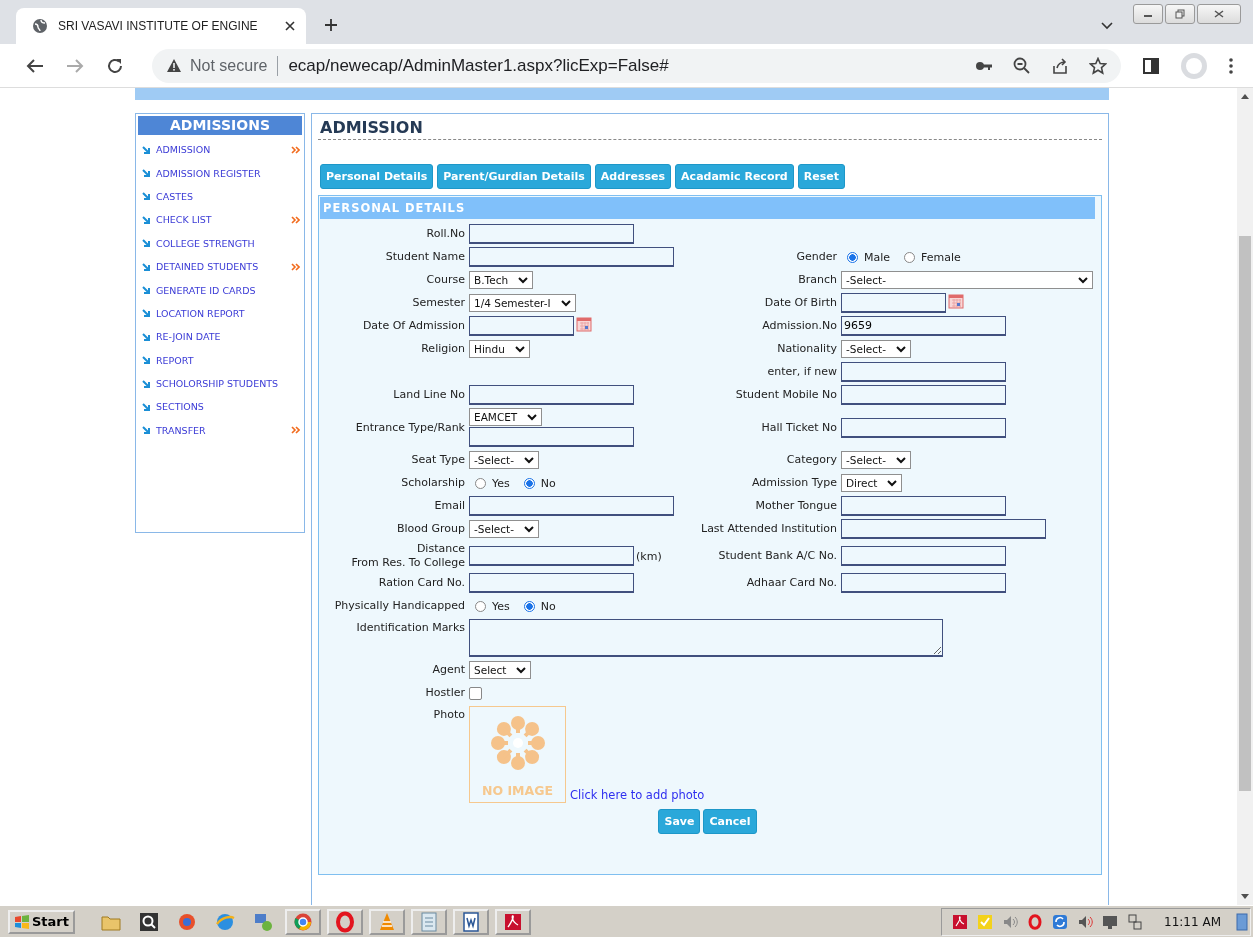 This screenshot has width=1253, height=937. Describe the element at coordinates (522, 303) in the screenshot. I see `dropdown: 1/4 Semester-I` at that location.